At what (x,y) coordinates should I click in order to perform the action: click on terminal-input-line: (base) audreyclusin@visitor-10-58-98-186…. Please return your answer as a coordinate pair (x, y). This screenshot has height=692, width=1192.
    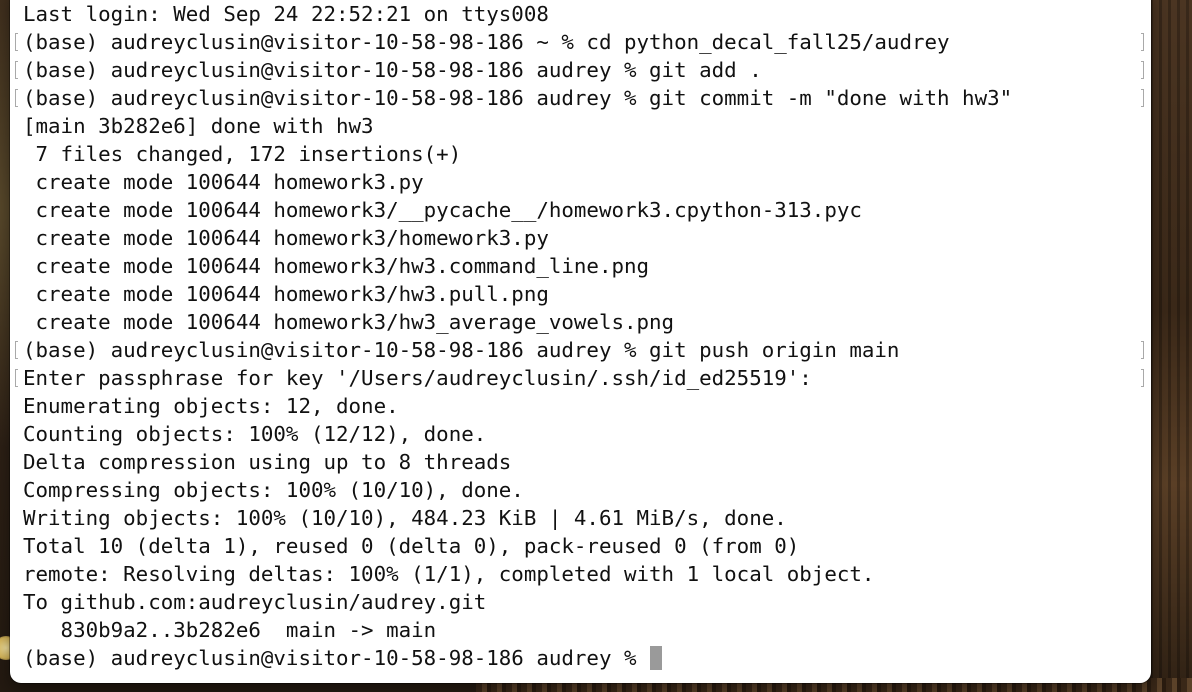
    Looking at the image, I should click on (517, 658).